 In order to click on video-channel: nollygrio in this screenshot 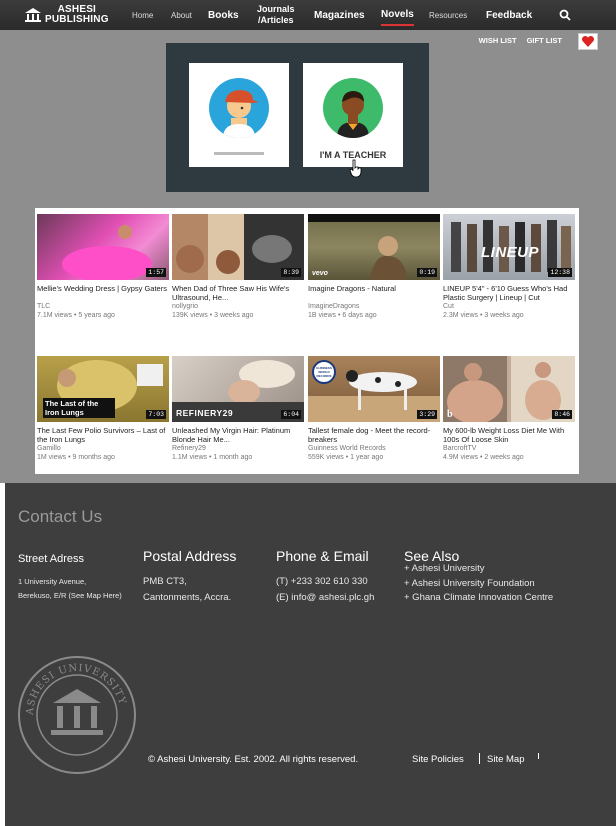, I will do `click(238, 306)`.